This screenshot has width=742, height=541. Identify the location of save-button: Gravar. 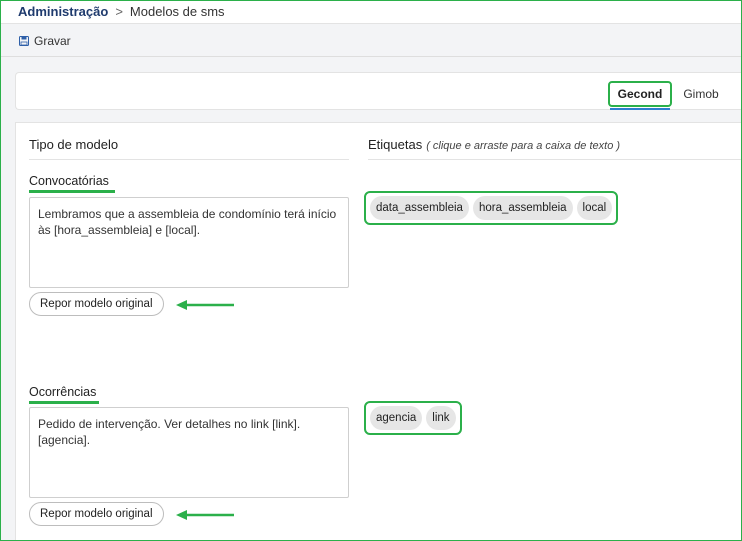
(45, 41).